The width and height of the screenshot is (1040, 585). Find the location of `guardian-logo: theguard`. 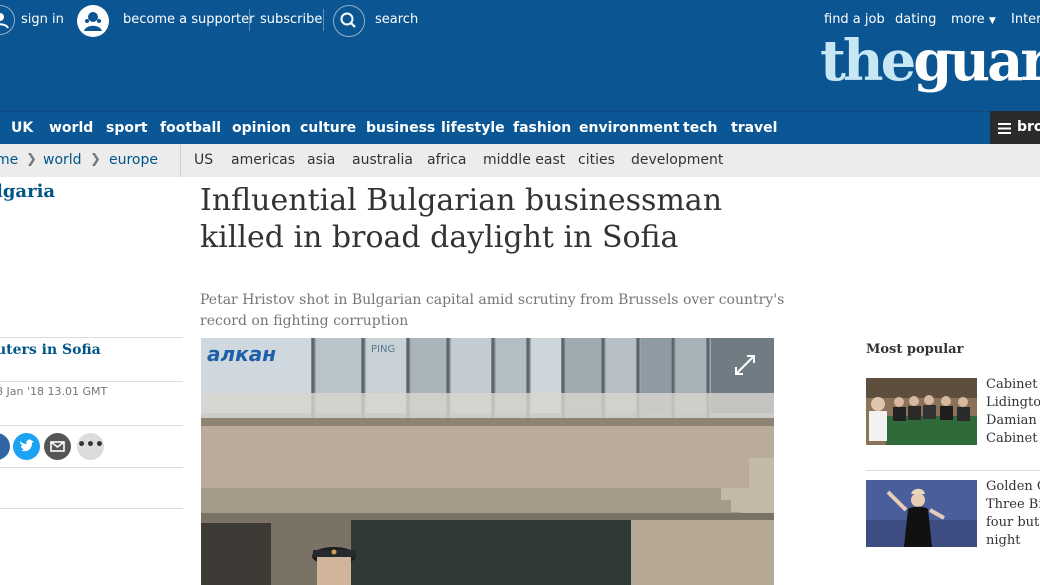

guardian-logo: theguard is located at coordinates (930, 61).